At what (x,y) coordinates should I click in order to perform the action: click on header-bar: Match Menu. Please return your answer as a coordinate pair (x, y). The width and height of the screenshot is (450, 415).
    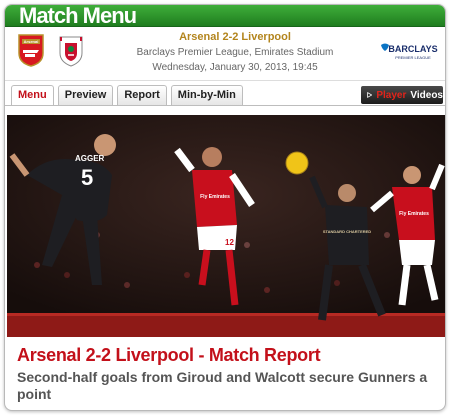
    Looking at the image, I should click on (225, 16).